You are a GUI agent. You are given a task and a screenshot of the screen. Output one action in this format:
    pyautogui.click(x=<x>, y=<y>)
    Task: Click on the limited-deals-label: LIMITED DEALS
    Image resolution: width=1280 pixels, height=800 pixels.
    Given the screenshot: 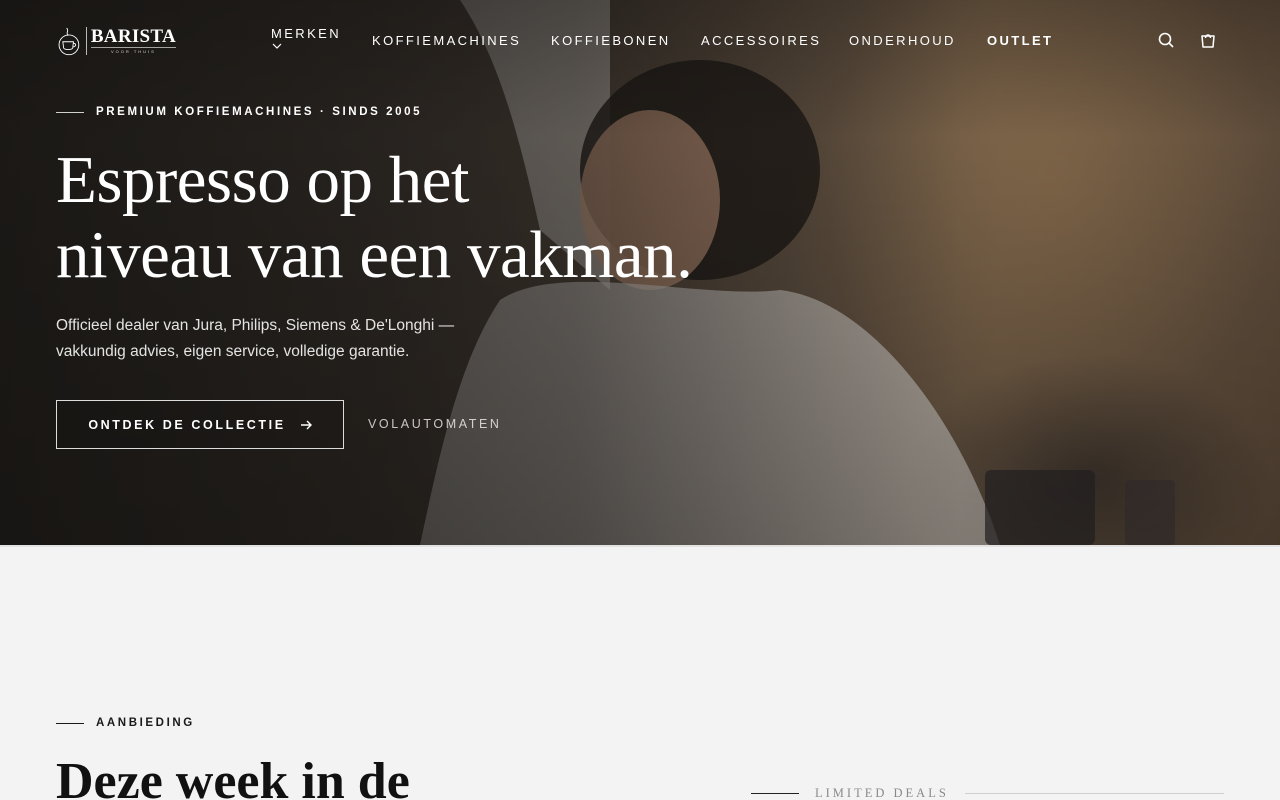 What is the action you would take?
    pyautogui.click(x=987, y=793)
    